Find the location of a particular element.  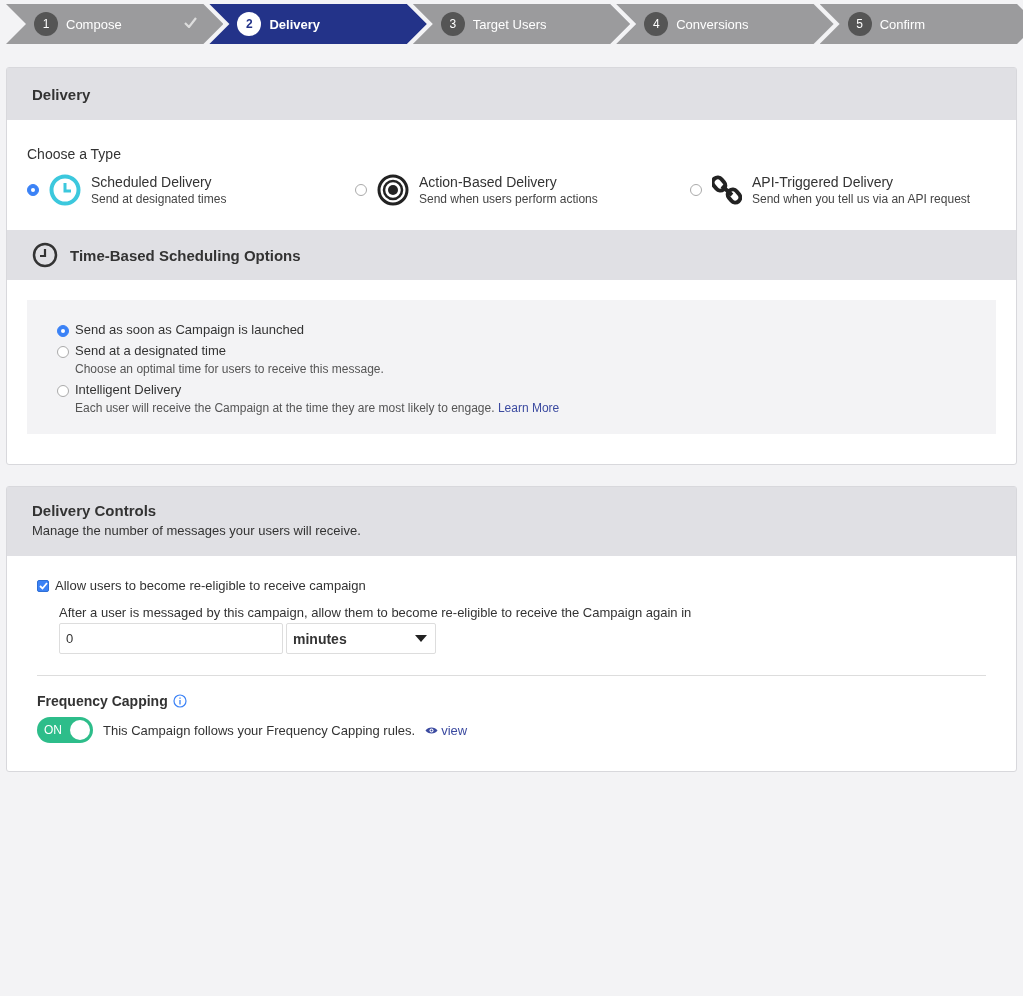

step-number: 3 is located at coordinates (452, 24).